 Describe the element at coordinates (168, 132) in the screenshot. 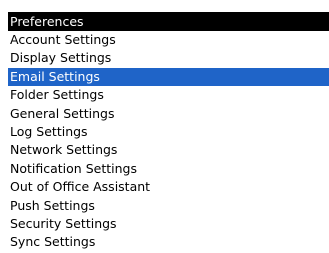

I see `menu-item-log-settings: Log Settings` at that location.